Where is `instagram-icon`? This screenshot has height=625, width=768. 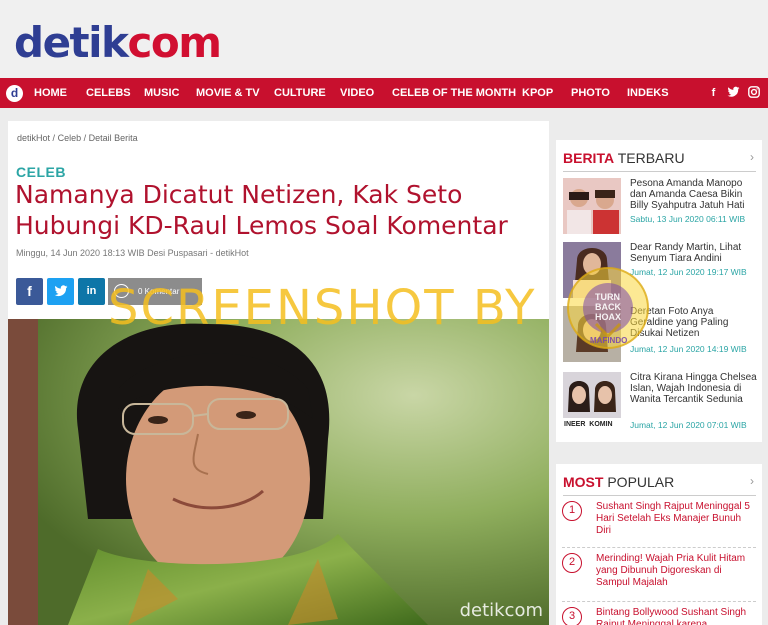 instagram-icon is located at coordinates (753, 93).